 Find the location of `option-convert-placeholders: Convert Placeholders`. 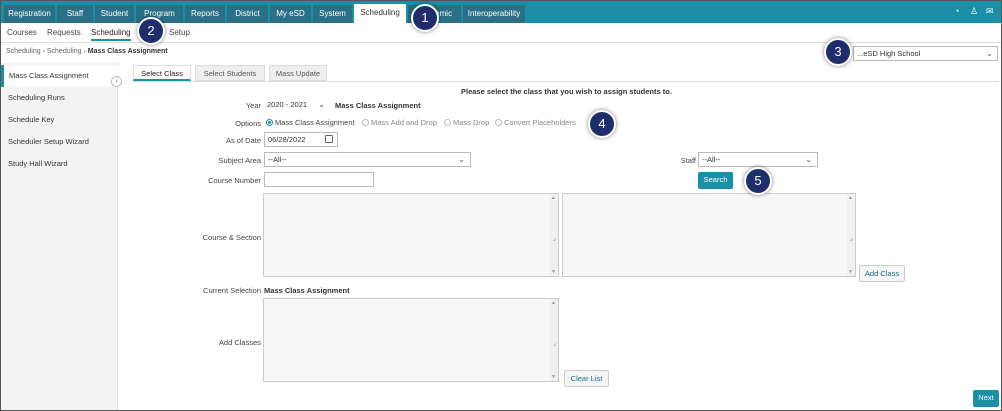

option-convert-placeholders: Convert Placeholders is located at coordinates (535, 122).